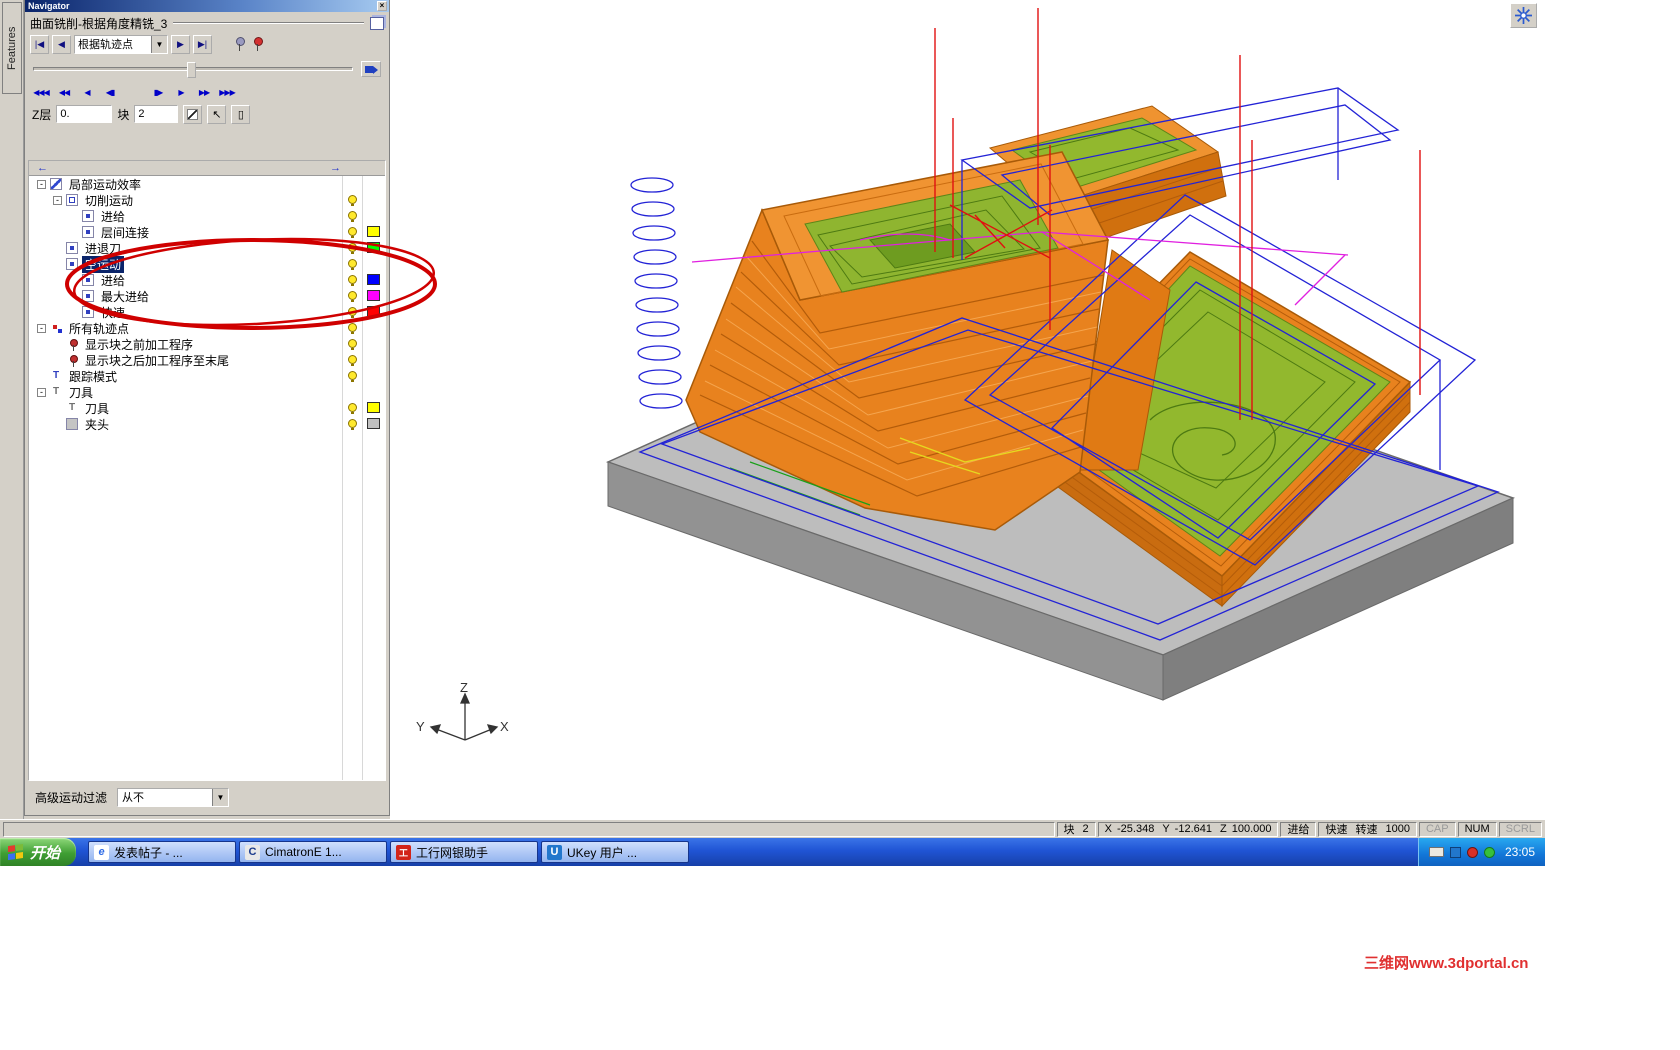 This screenshot has height=1050, width=1680. I want to click on tree-item-label: 切削运动, so click(109, 200).